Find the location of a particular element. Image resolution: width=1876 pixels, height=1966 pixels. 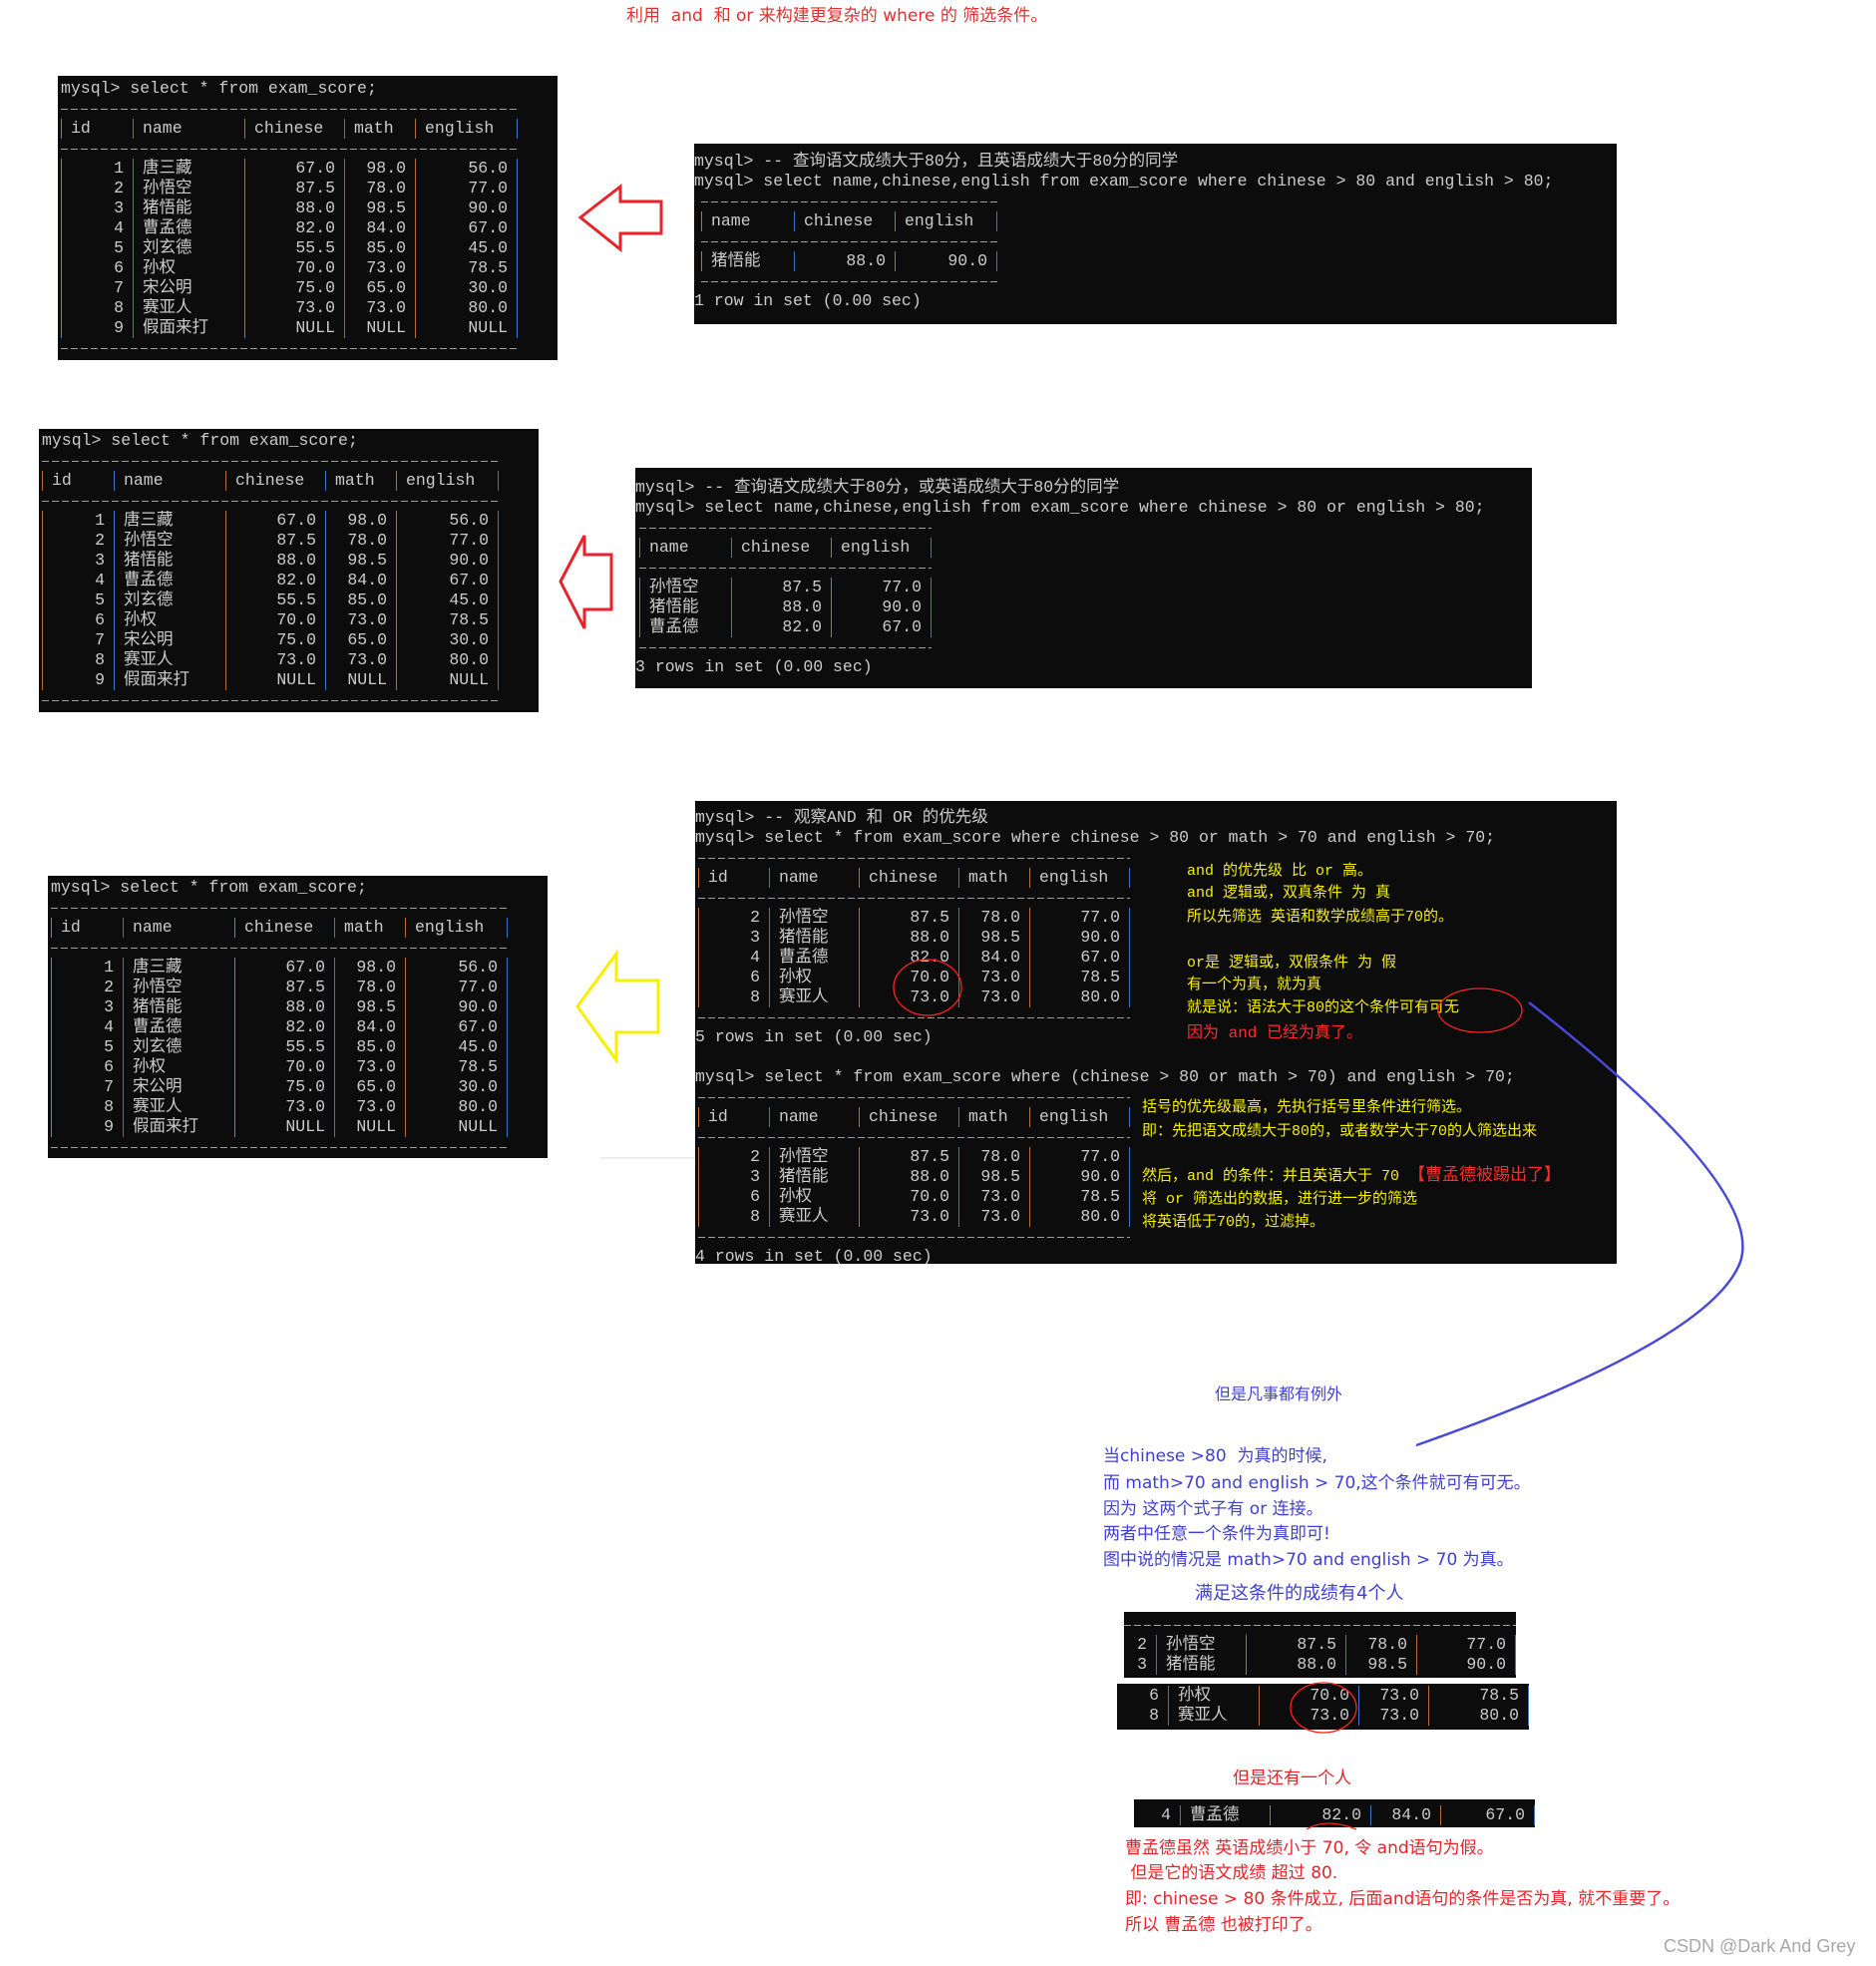

note-paren-meaning: 即：先把语文成绩大于80的，或者数学大于70的人筛选出来 is located at coordinates (1340, 1131).